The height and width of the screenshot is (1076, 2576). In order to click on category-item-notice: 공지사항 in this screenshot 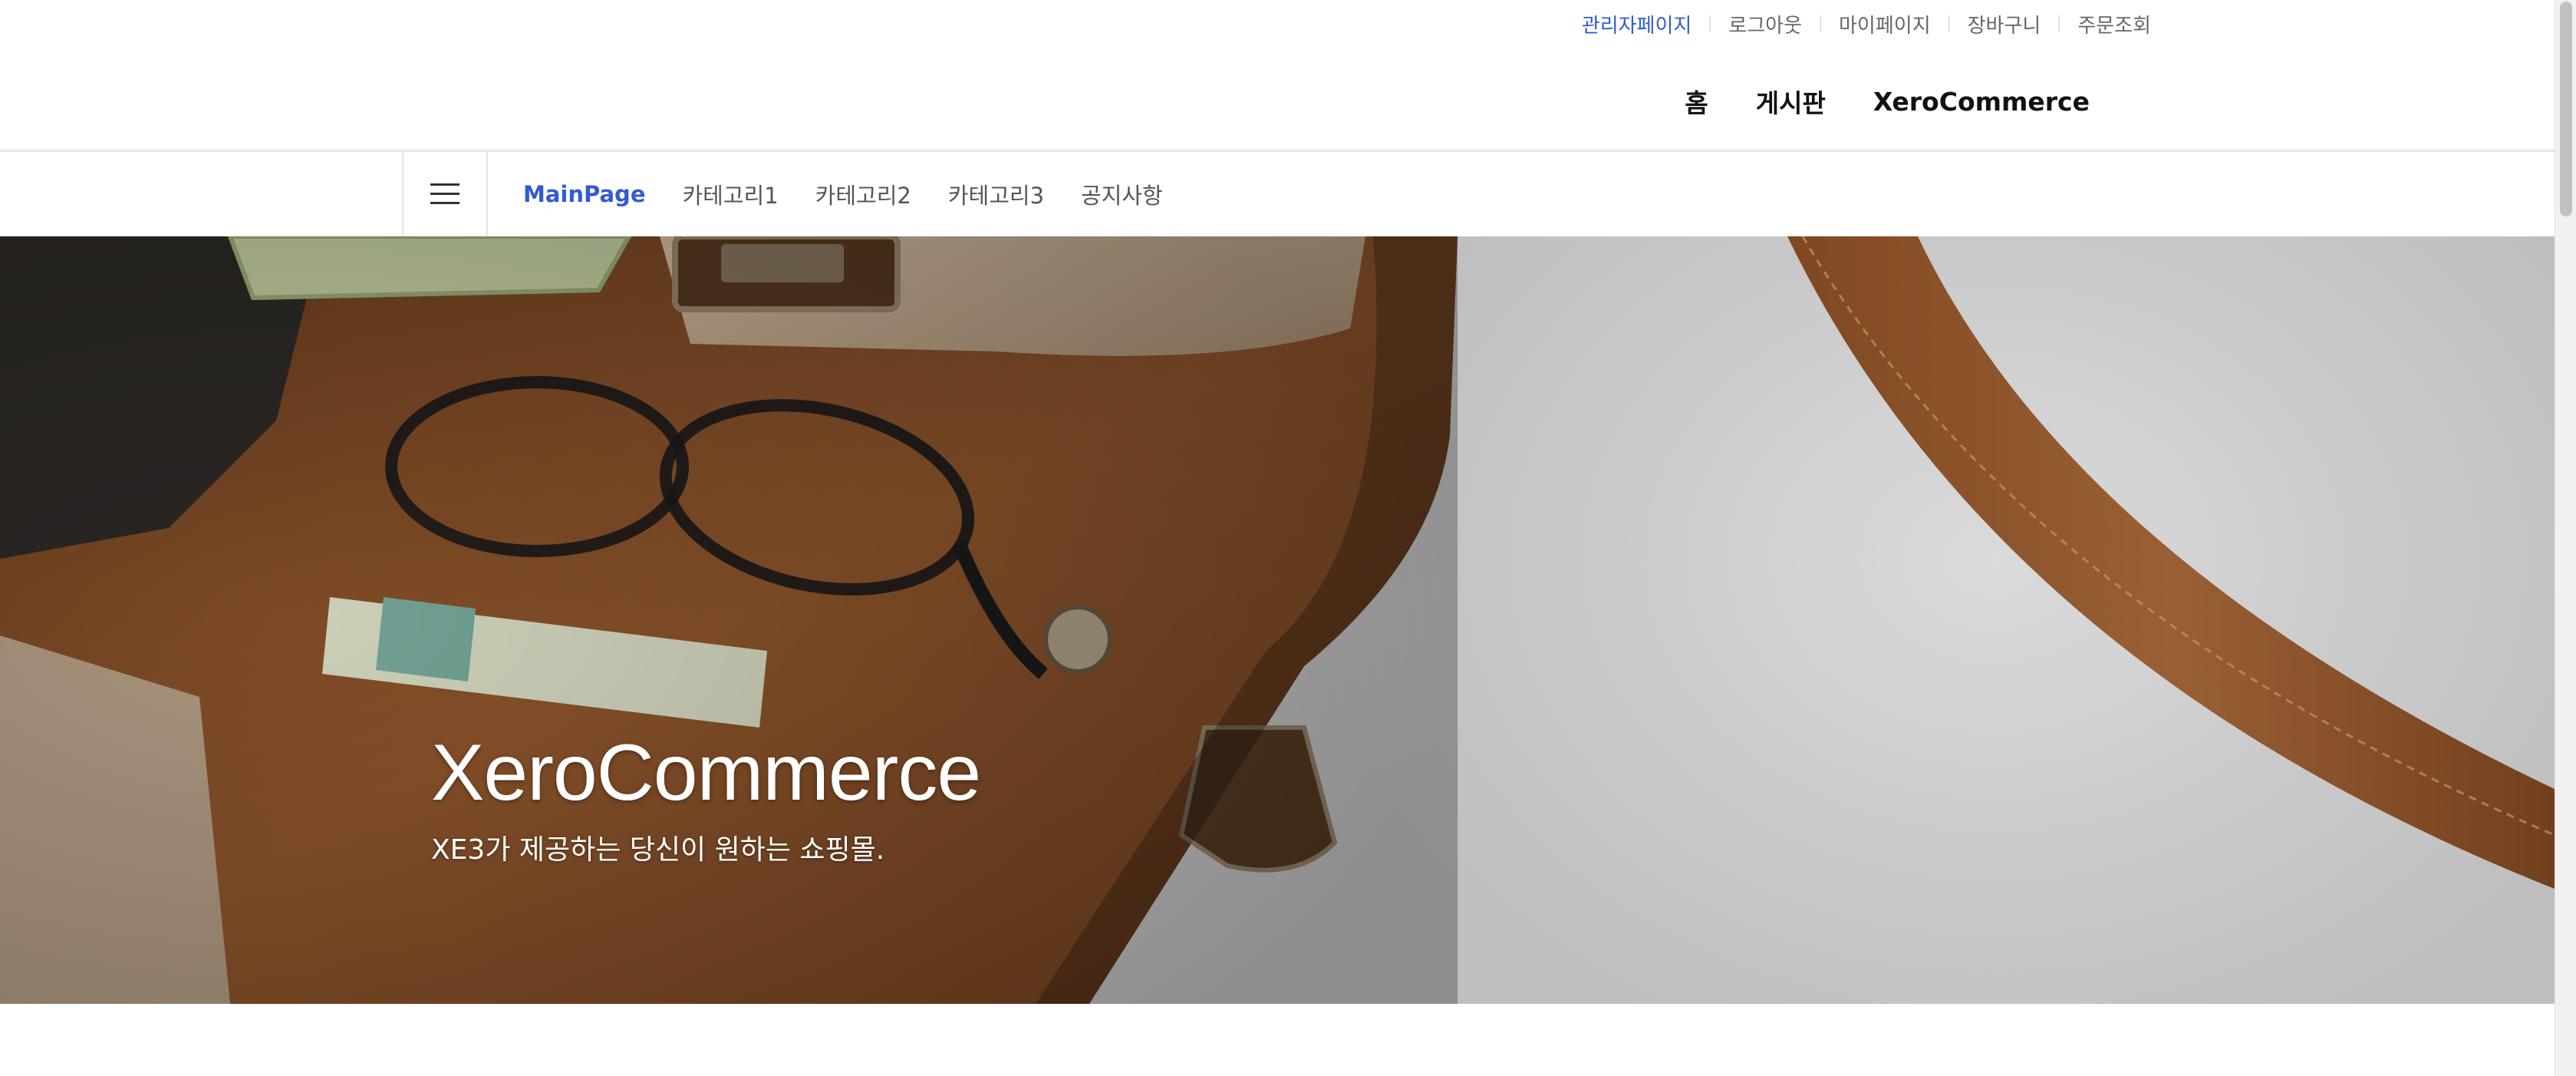, I will do `click(1122, 194)`.